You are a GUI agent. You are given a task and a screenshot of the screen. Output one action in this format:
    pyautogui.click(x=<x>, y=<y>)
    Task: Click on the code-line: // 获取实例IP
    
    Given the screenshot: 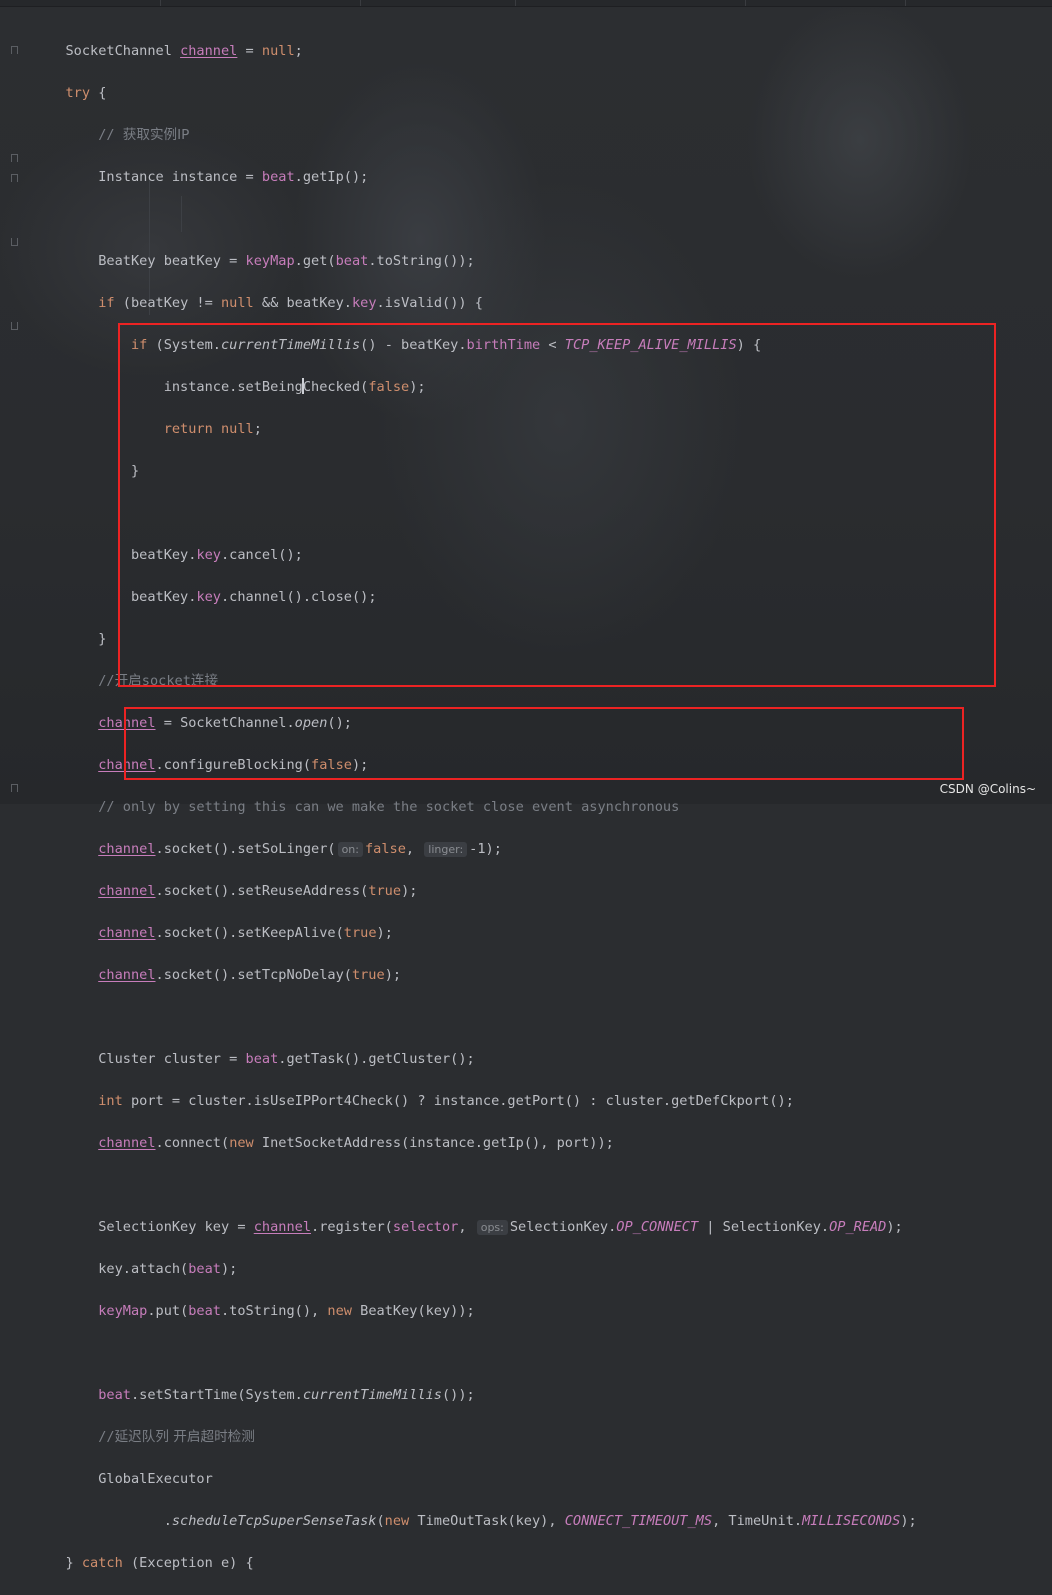 What is the action you would take?
    pyautogui.click(x=144, y=135)
    